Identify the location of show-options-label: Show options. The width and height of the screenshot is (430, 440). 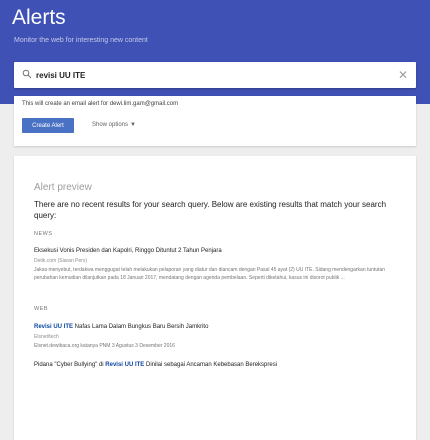
(110, 125).